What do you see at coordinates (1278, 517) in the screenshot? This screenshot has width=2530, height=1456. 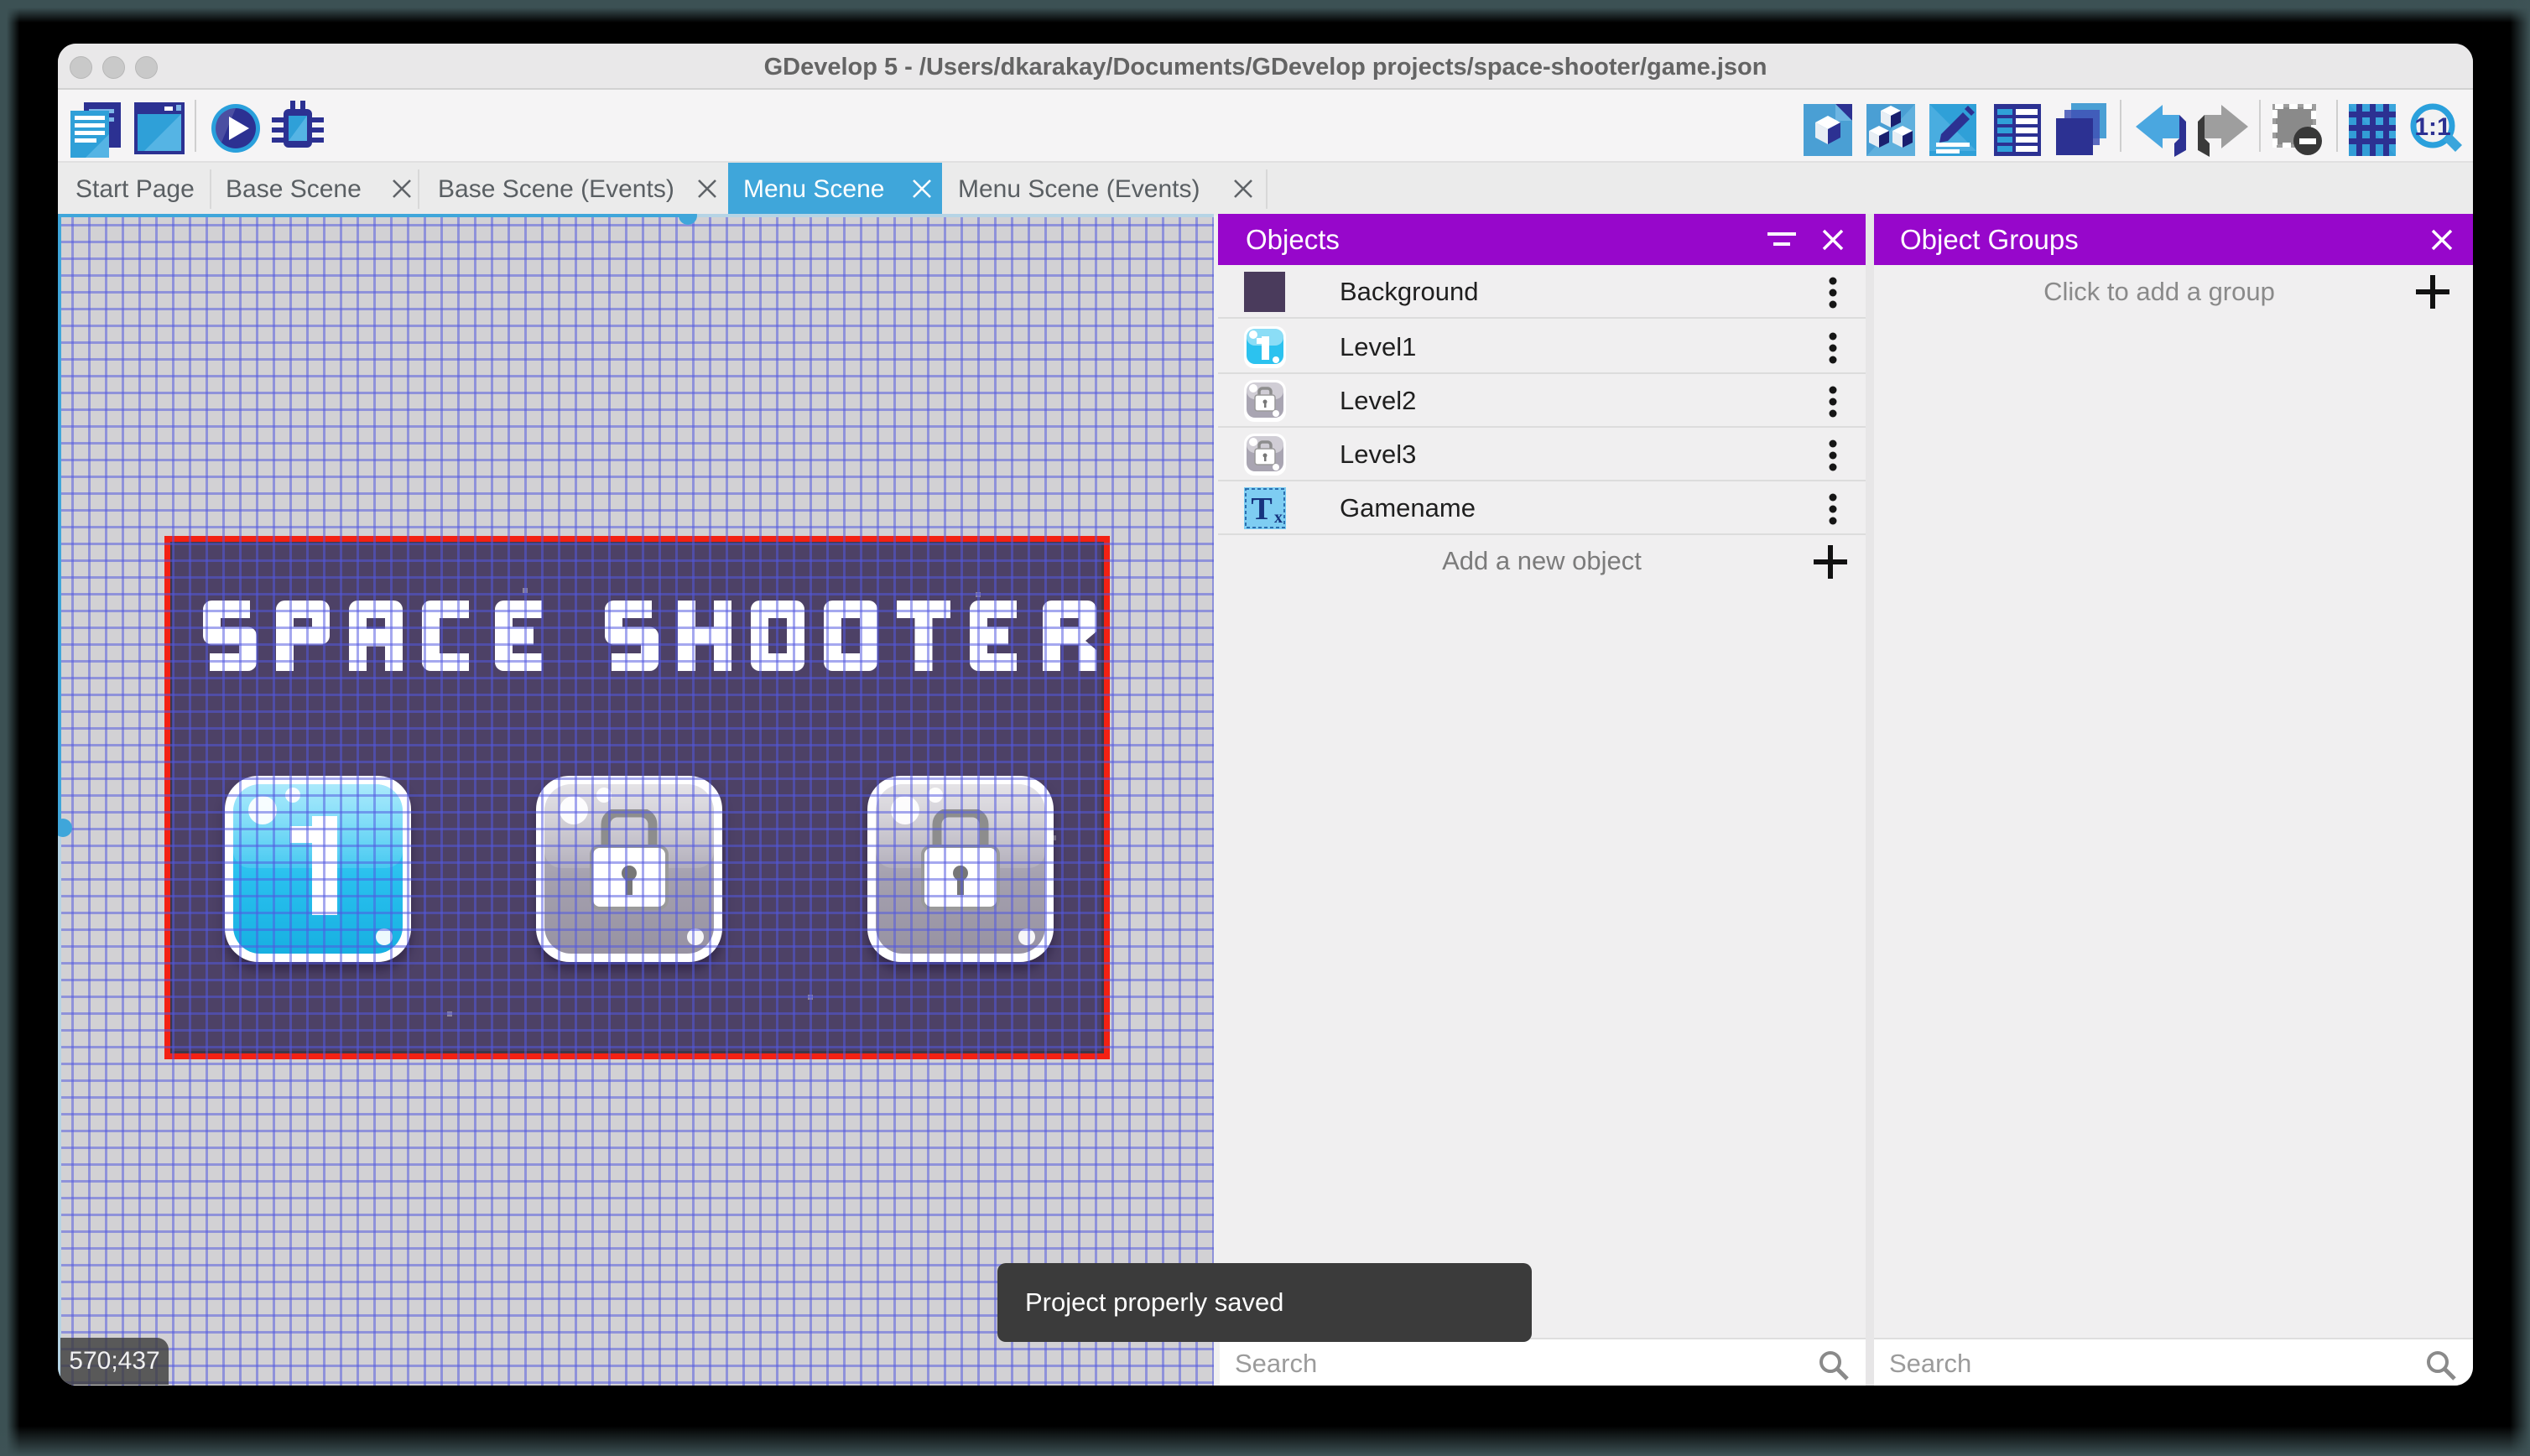 I see `svg-text: x` at bounding box center [1278, 517].